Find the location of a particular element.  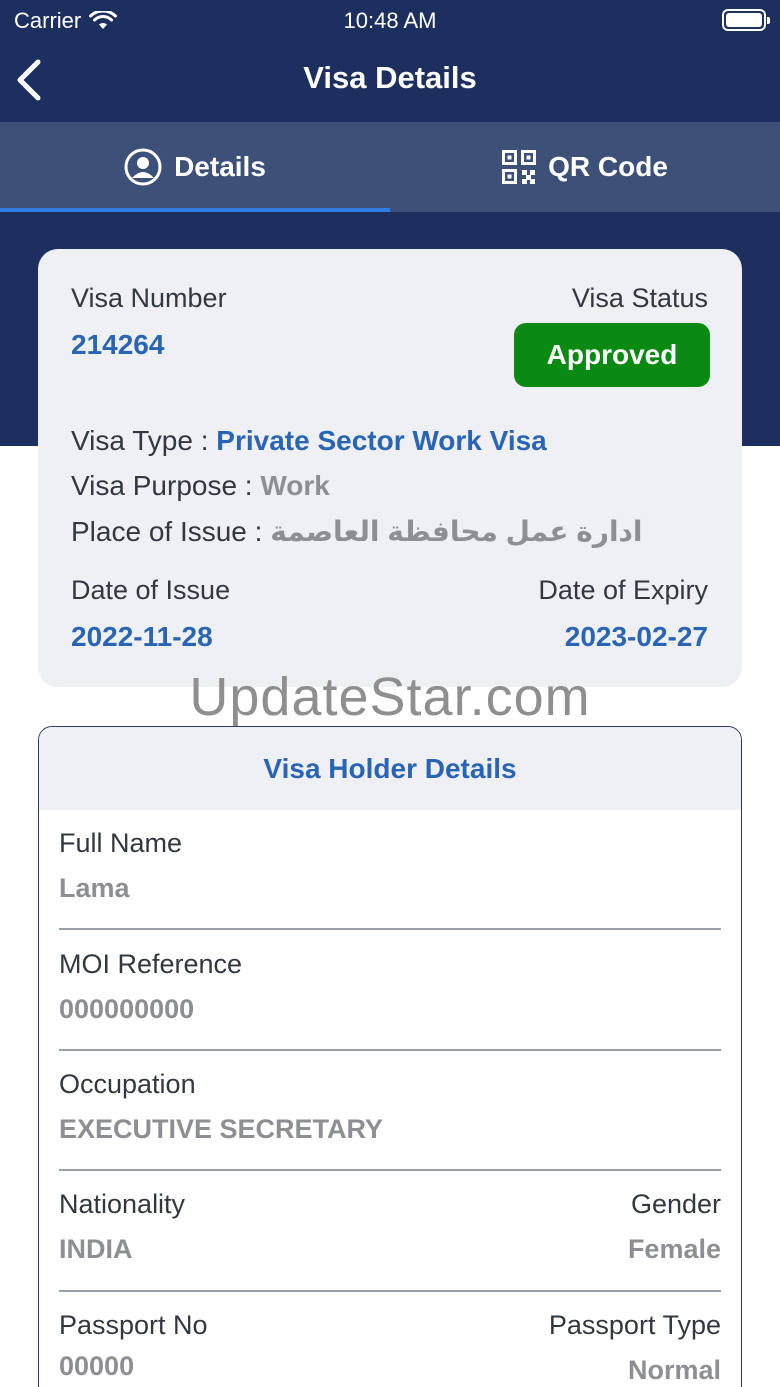

clock: 10:48 AM is located at coordinates (390, 20).